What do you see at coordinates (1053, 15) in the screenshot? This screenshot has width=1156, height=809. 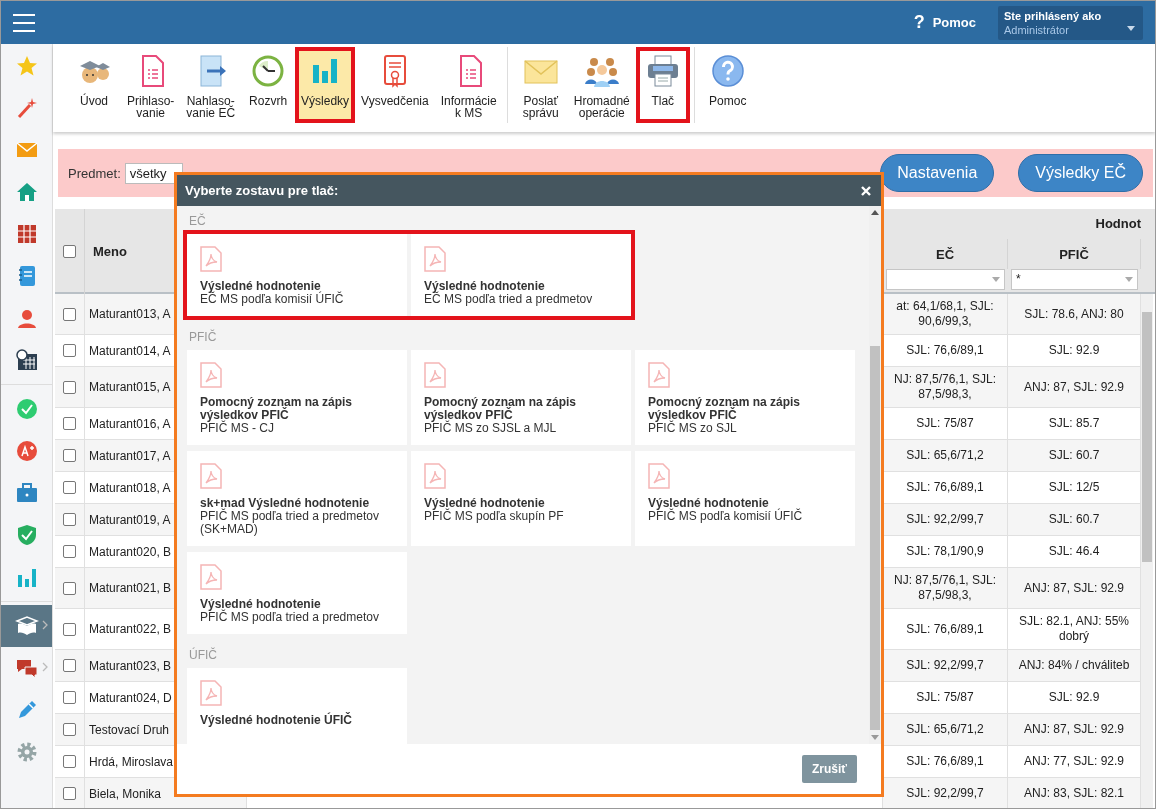 I see `user-caption: Ste prihlásený ako` at bounding box center [1053, 15].